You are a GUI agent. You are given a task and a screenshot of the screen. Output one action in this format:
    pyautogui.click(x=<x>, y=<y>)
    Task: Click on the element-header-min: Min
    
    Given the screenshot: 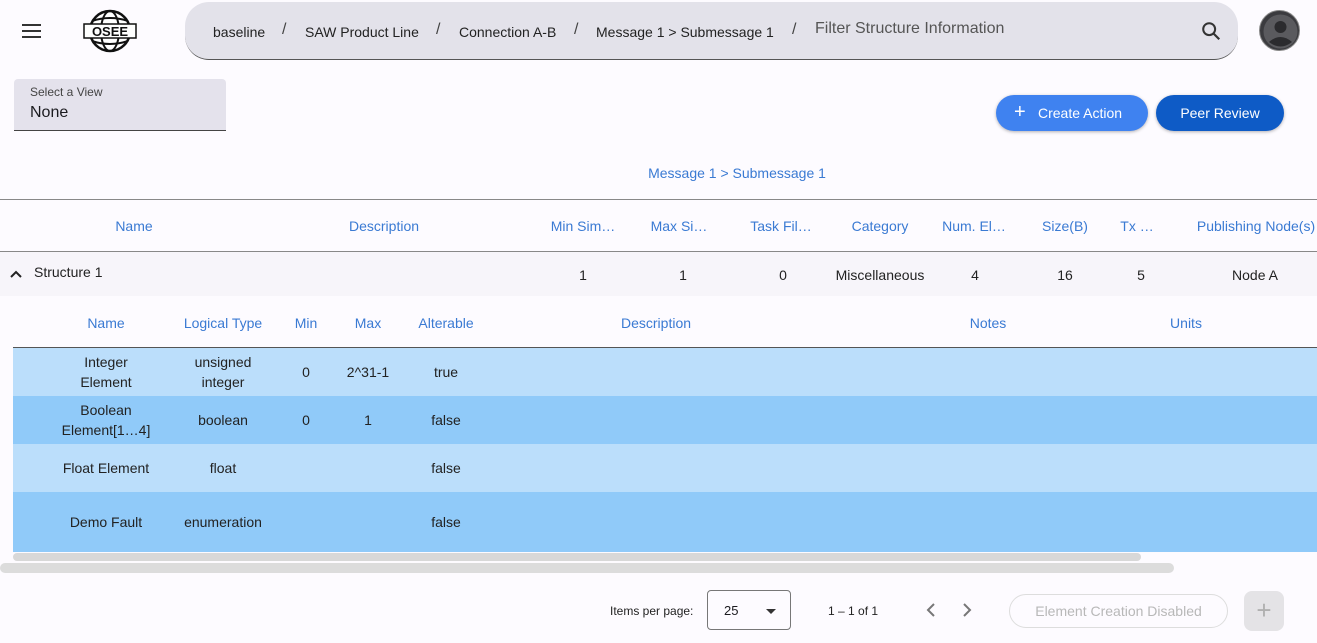 What is the action you would take?
    pyautogui.click(x=306, y=323)
    